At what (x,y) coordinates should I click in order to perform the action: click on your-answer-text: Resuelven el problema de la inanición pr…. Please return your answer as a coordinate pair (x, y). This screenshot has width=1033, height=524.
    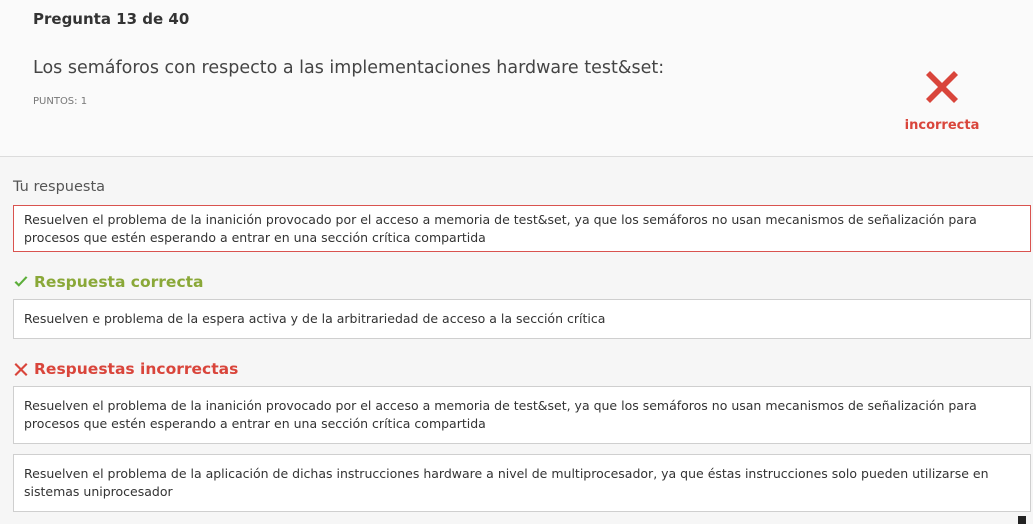
    Looking at the image, I should click on (500, 228).